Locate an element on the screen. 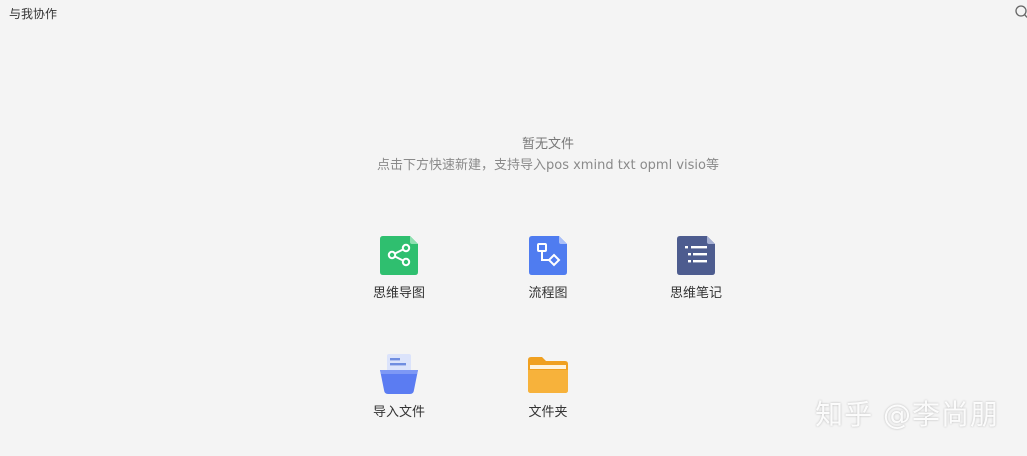 The image size is (1027, 456). new-folder-button: 文件夹 is located at coordinates (548, 393).